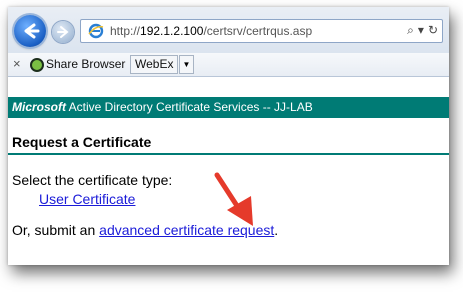 This screenshot has height=292, width=463. What do you see at coordinates (276, 230) in the screenshot?
I see `trailing-period: .` at bounding box center [276, 230].